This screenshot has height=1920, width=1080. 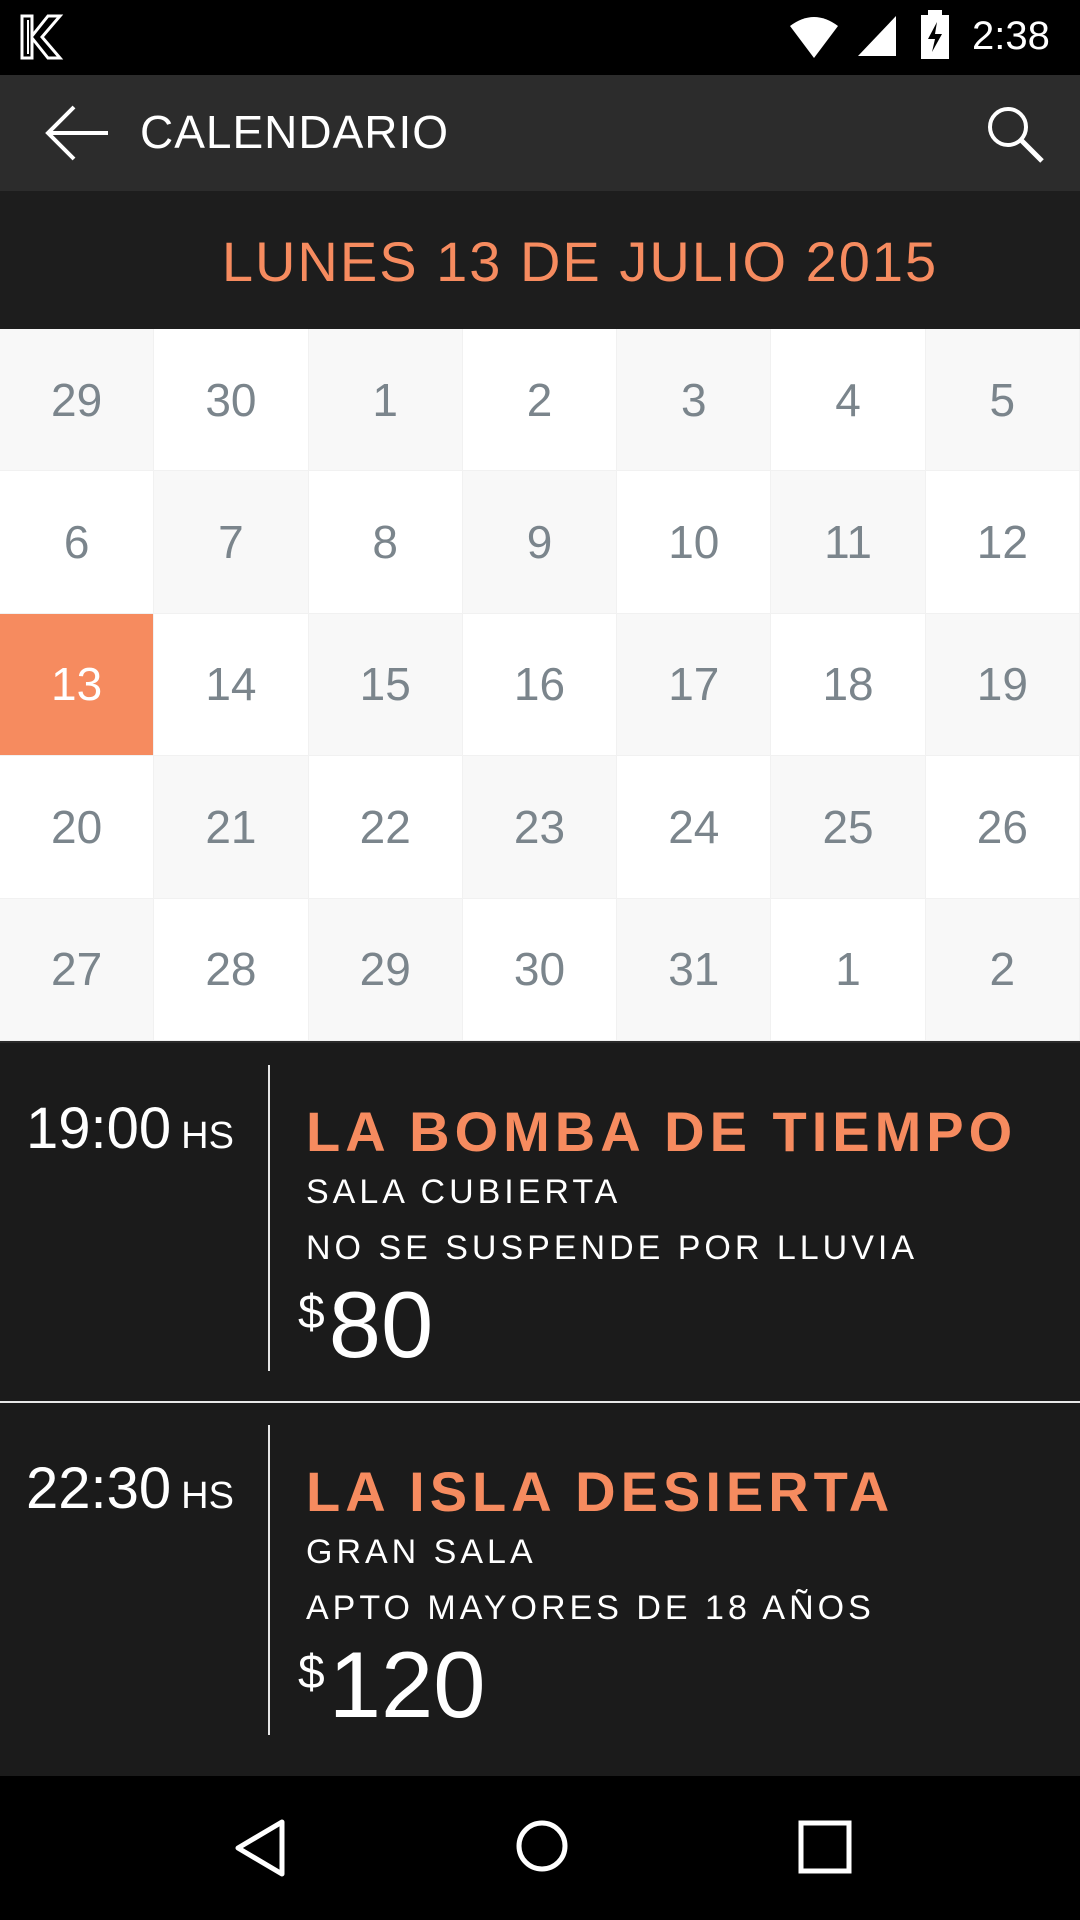 What do you see at coordinates (694, 827) in the screenshot?
I see `calendar-day: 24` at bounding box center [694, 827].